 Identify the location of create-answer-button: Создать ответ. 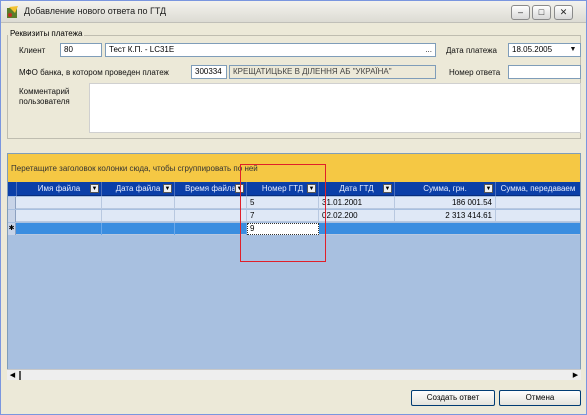
(453, 398).